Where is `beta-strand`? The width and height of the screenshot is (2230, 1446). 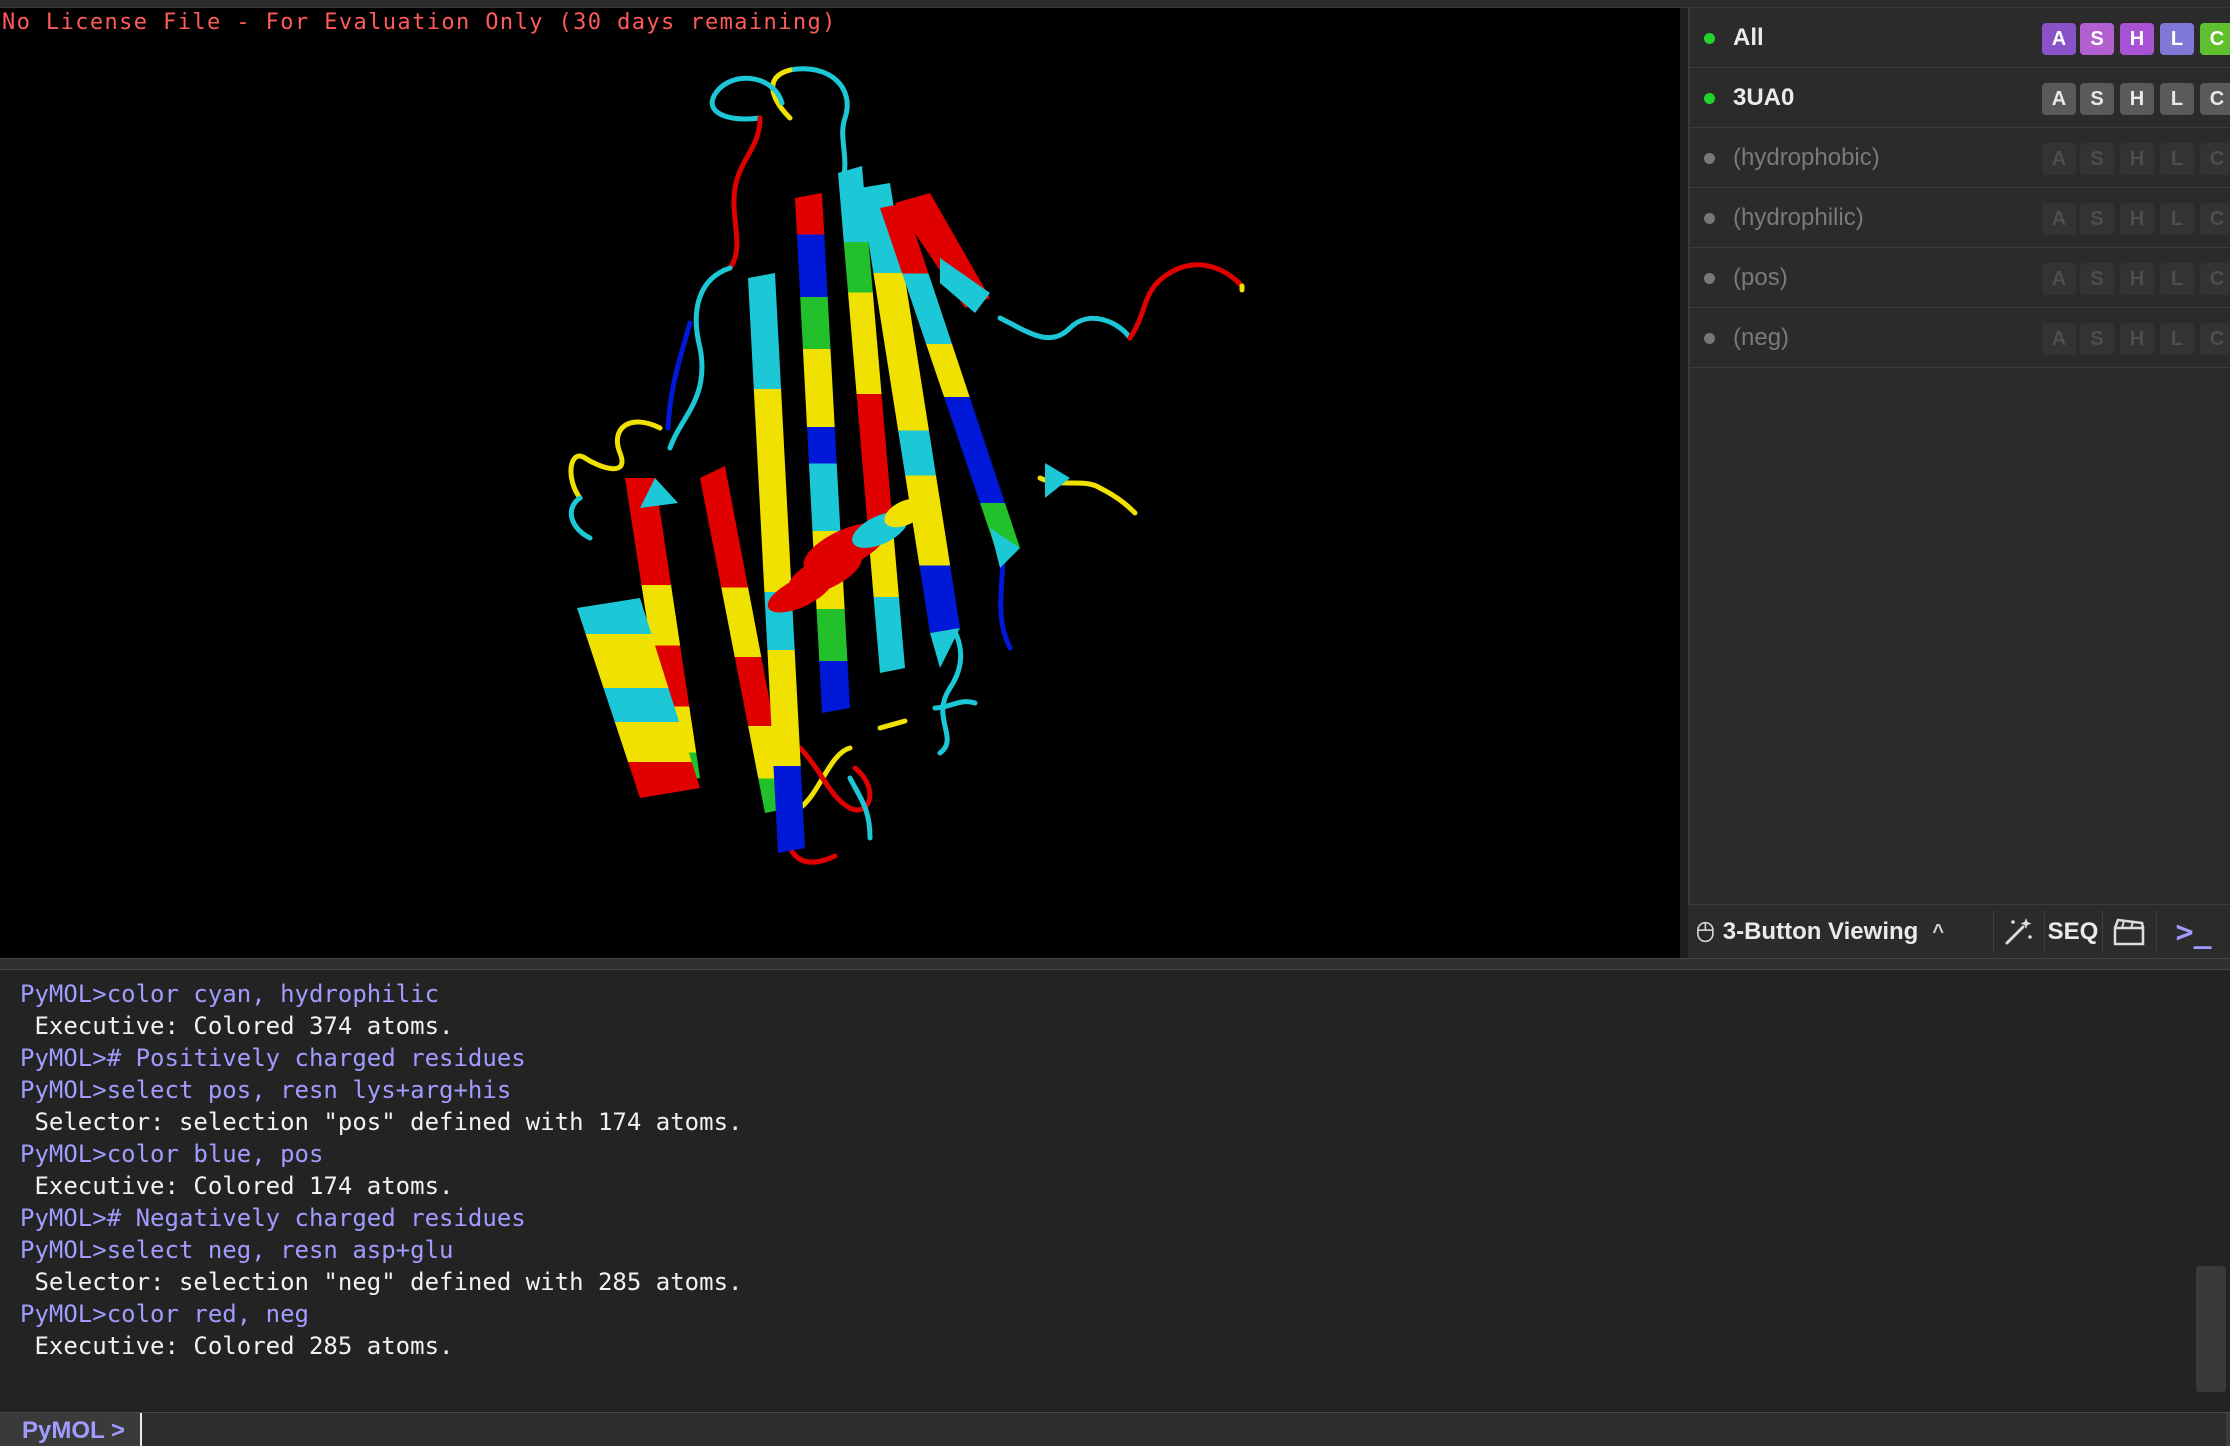 beta-strand is located at coordinates (822, 453).